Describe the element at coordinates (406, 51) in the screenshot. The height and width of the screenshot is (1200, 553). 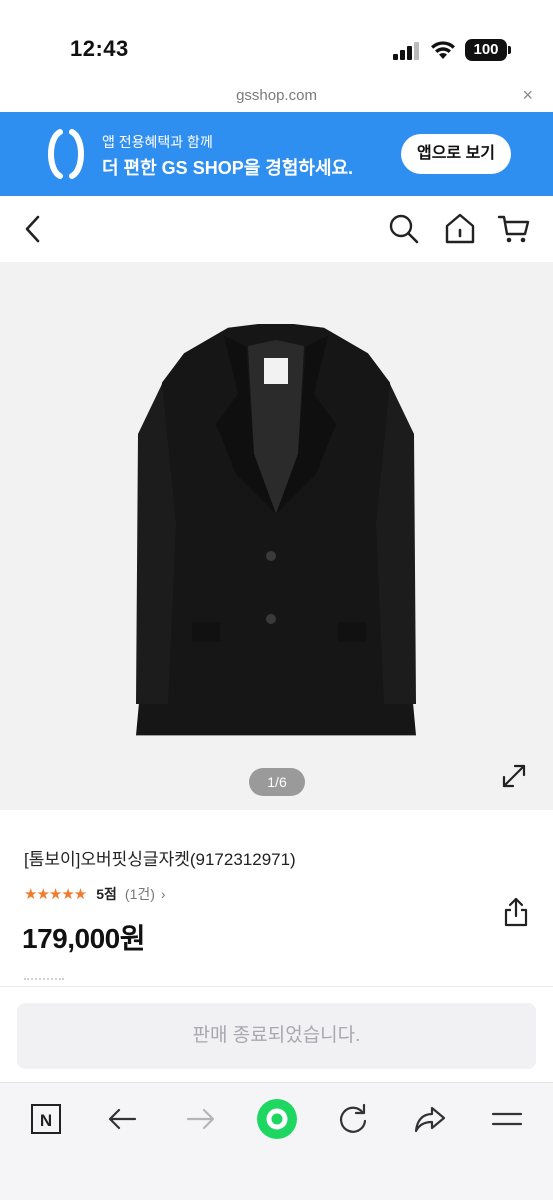
I see `cellular-signal-icon` at that location.